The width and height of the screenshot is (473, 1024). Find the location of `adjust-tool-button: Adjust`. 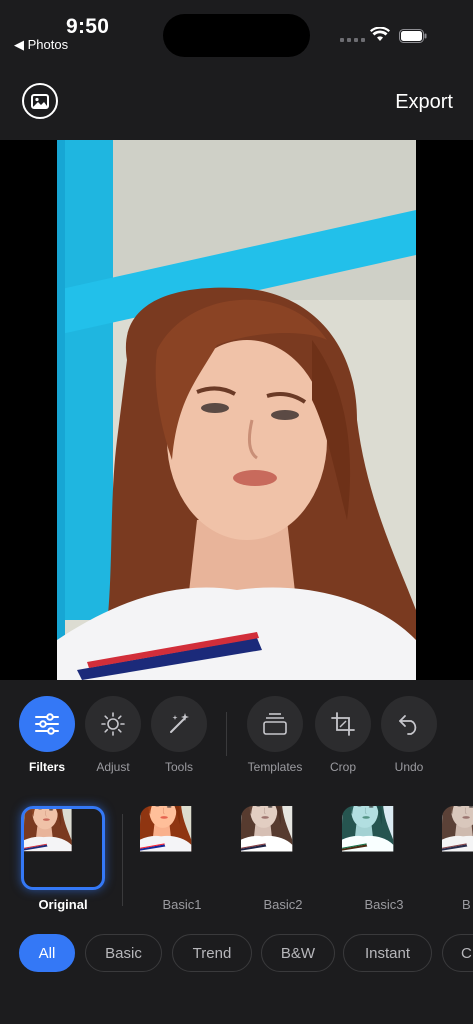

adjust-tool-button: Adjust is located at coordinates (113, 735).